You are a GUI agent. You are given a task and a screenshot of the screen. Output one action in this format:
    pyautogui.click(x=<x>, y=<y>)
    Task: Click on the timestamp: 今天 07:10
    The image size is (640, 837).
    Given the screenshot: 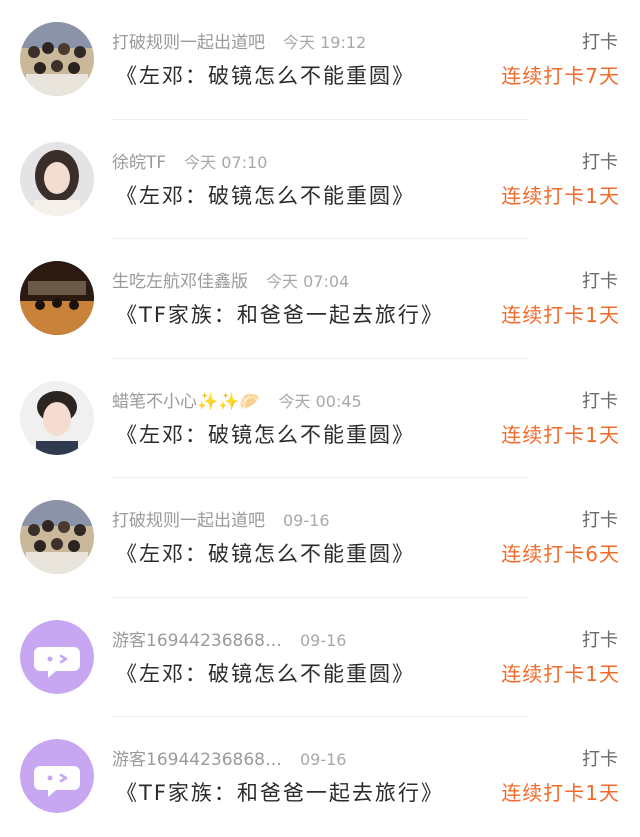 What is the action you would take?
    pyautogui.click(x=226, y=162)
    